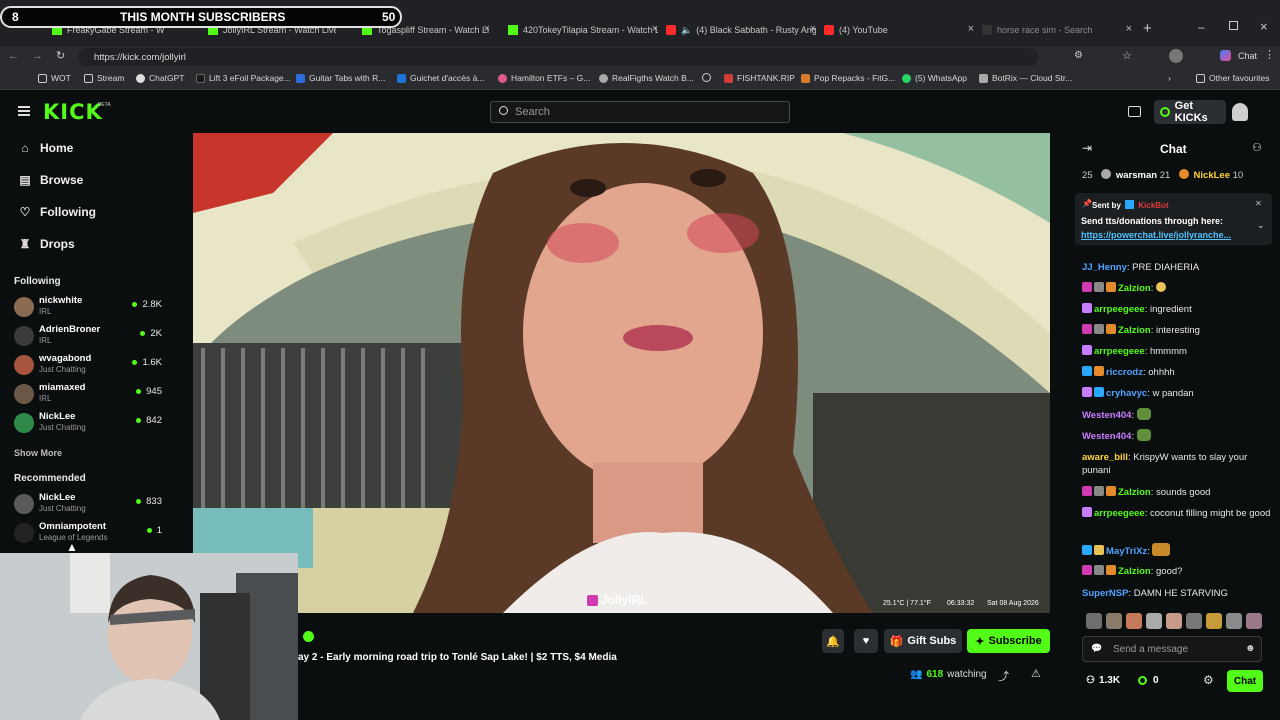 This screenshot has width=1280, height=720. Describe the element at coordinates (1152, 221) in the screenshot. I see `pinned-text: Send tts/donations through here:` at that location.